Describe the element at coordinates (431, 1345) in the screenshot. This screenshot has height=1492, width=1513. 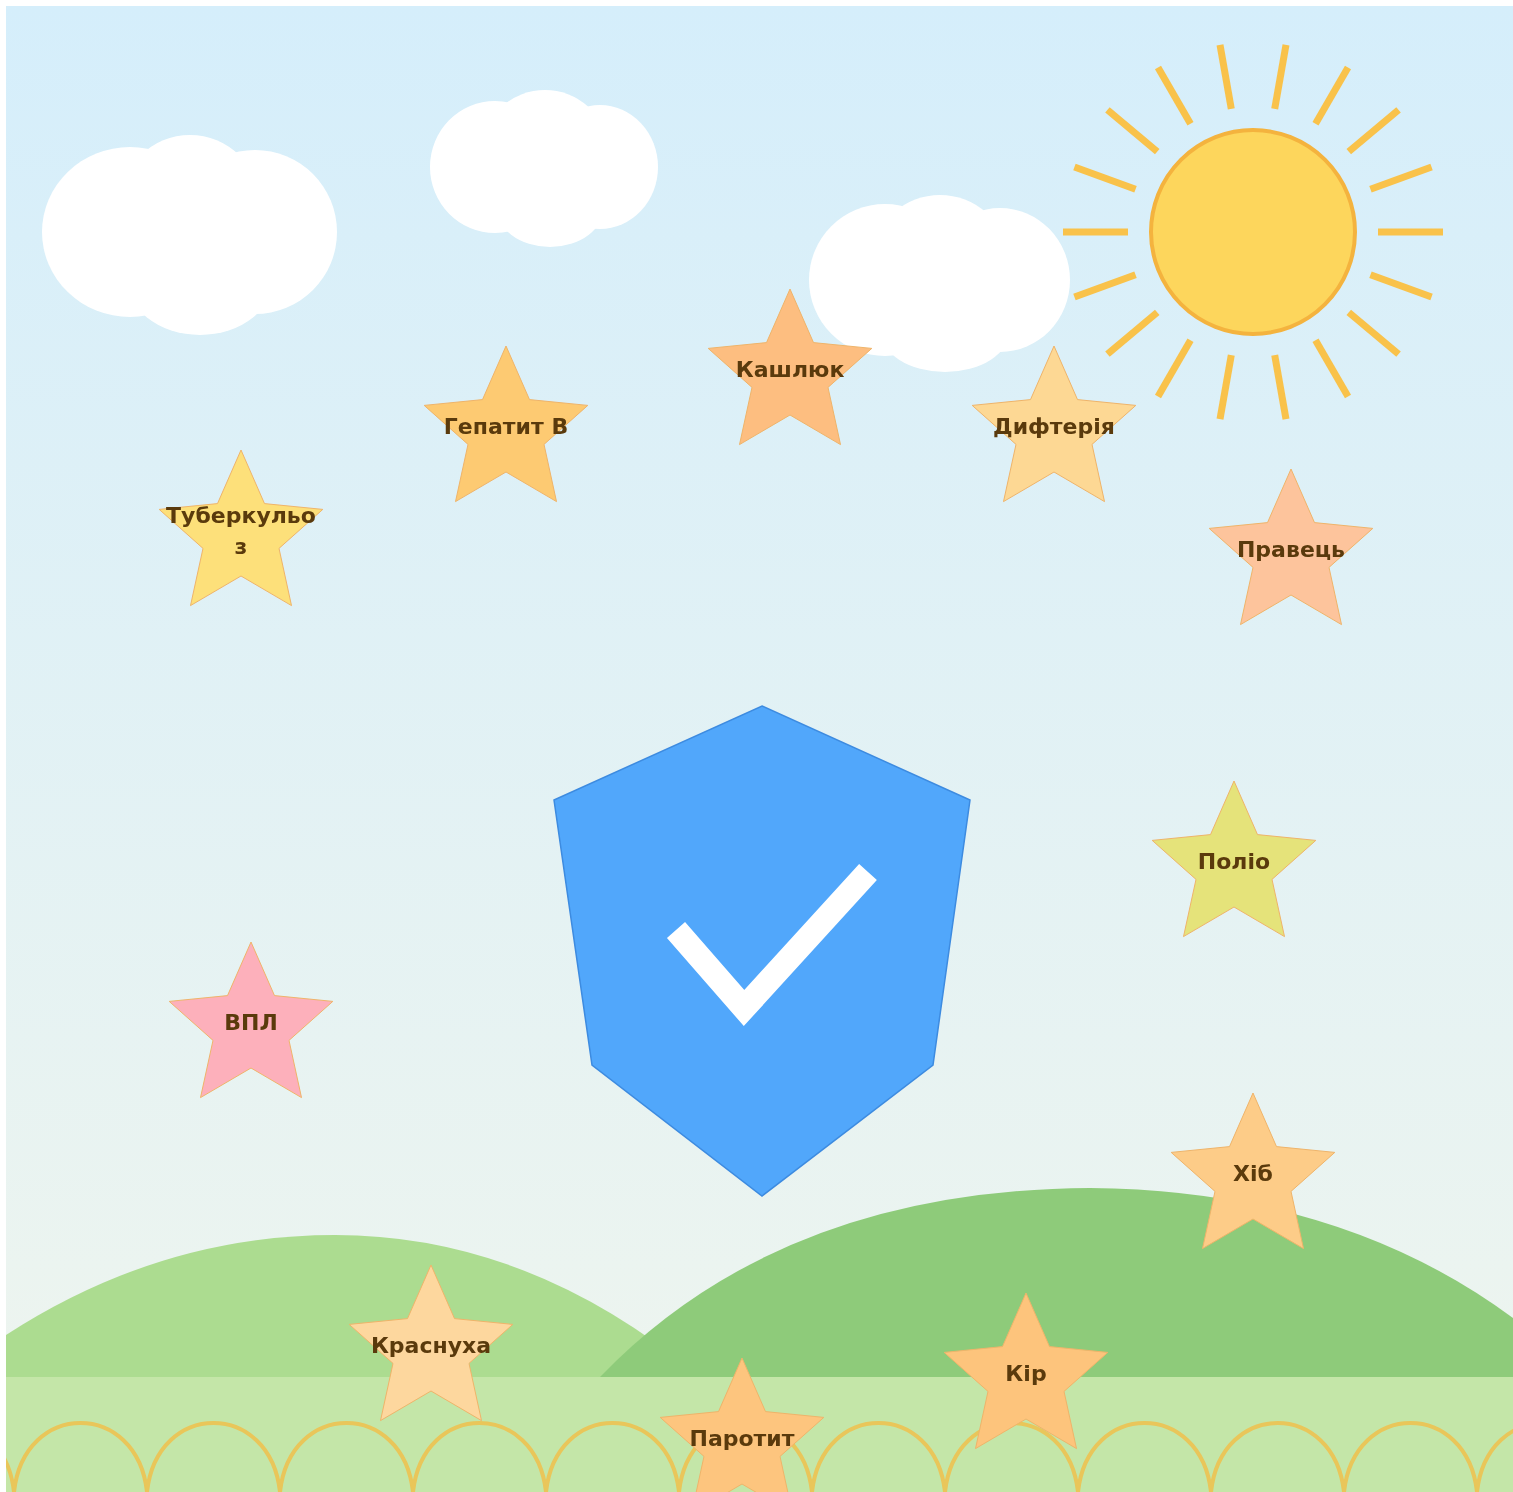
I see `star-label: Краснуха` at that location.